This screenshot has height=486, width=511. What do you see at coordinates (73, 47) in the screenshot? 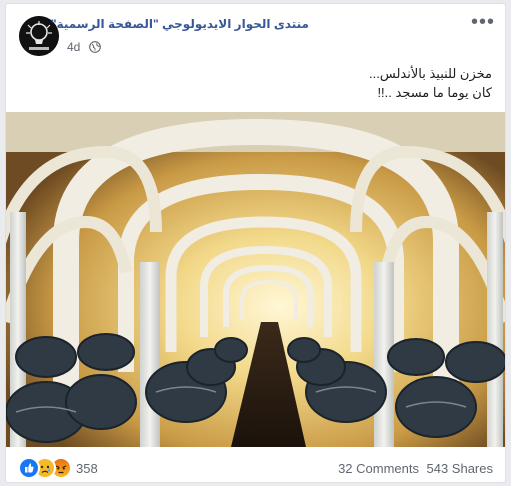
I see `post-timestamp: 4d` at bounding box center [73, 47].